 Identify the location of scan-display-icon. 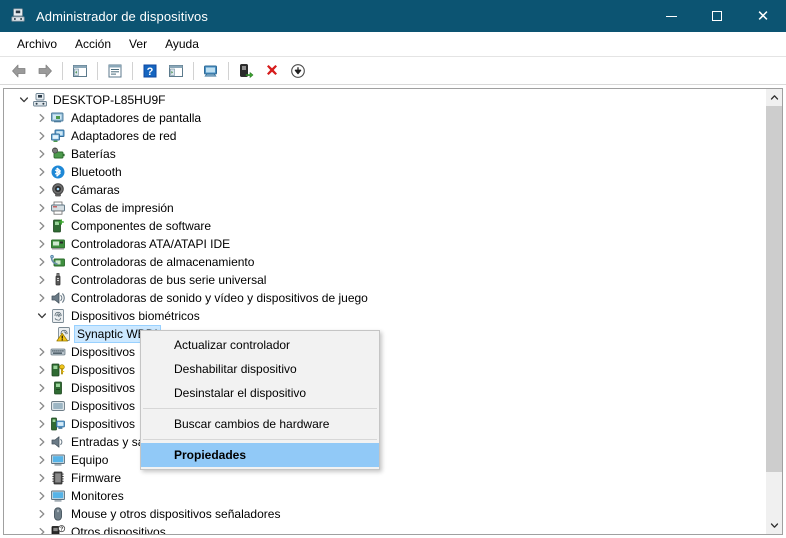
(210, 70).